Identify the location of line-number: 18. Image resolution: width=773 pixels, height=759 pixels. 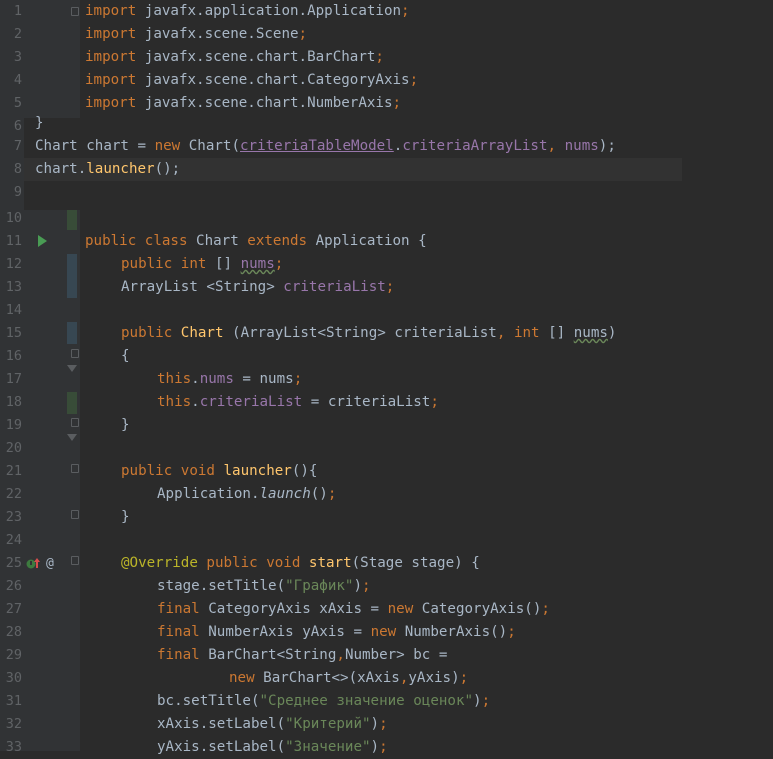
(13, 402).